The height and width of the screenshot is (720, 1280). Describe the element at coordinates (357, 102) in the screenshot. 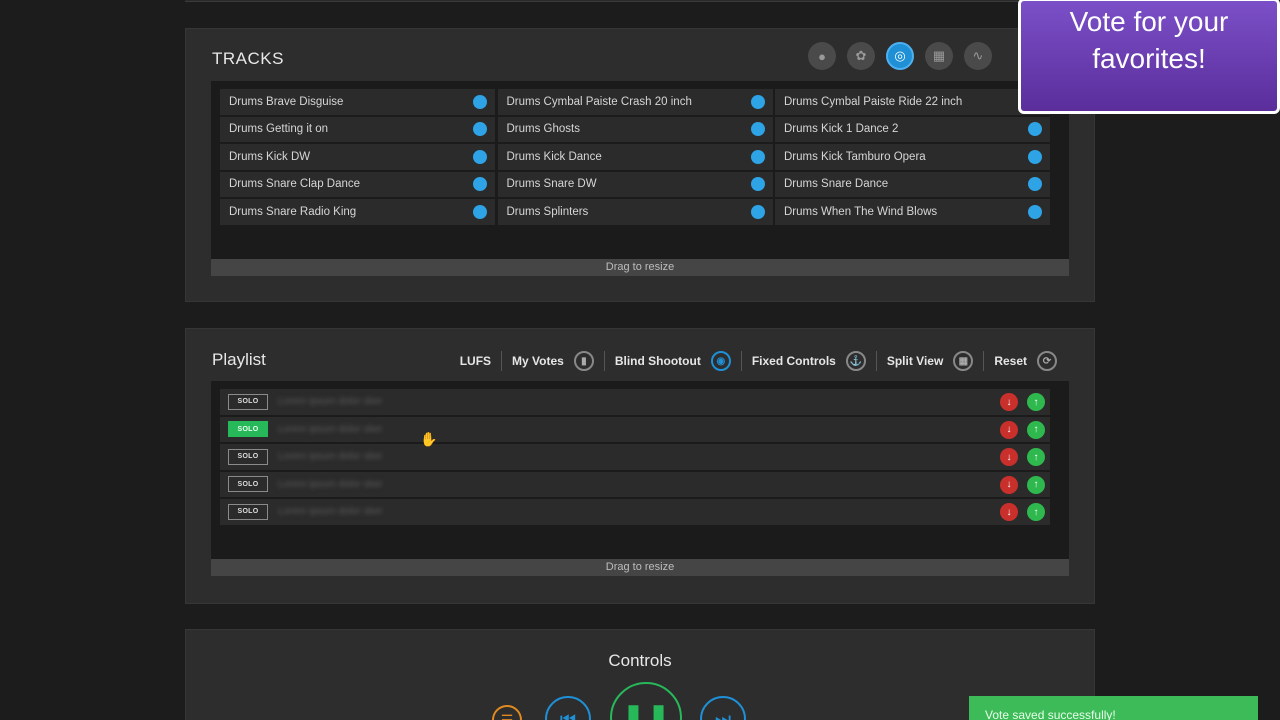

I see `track-item: Drums Brave Disguise` at that location.